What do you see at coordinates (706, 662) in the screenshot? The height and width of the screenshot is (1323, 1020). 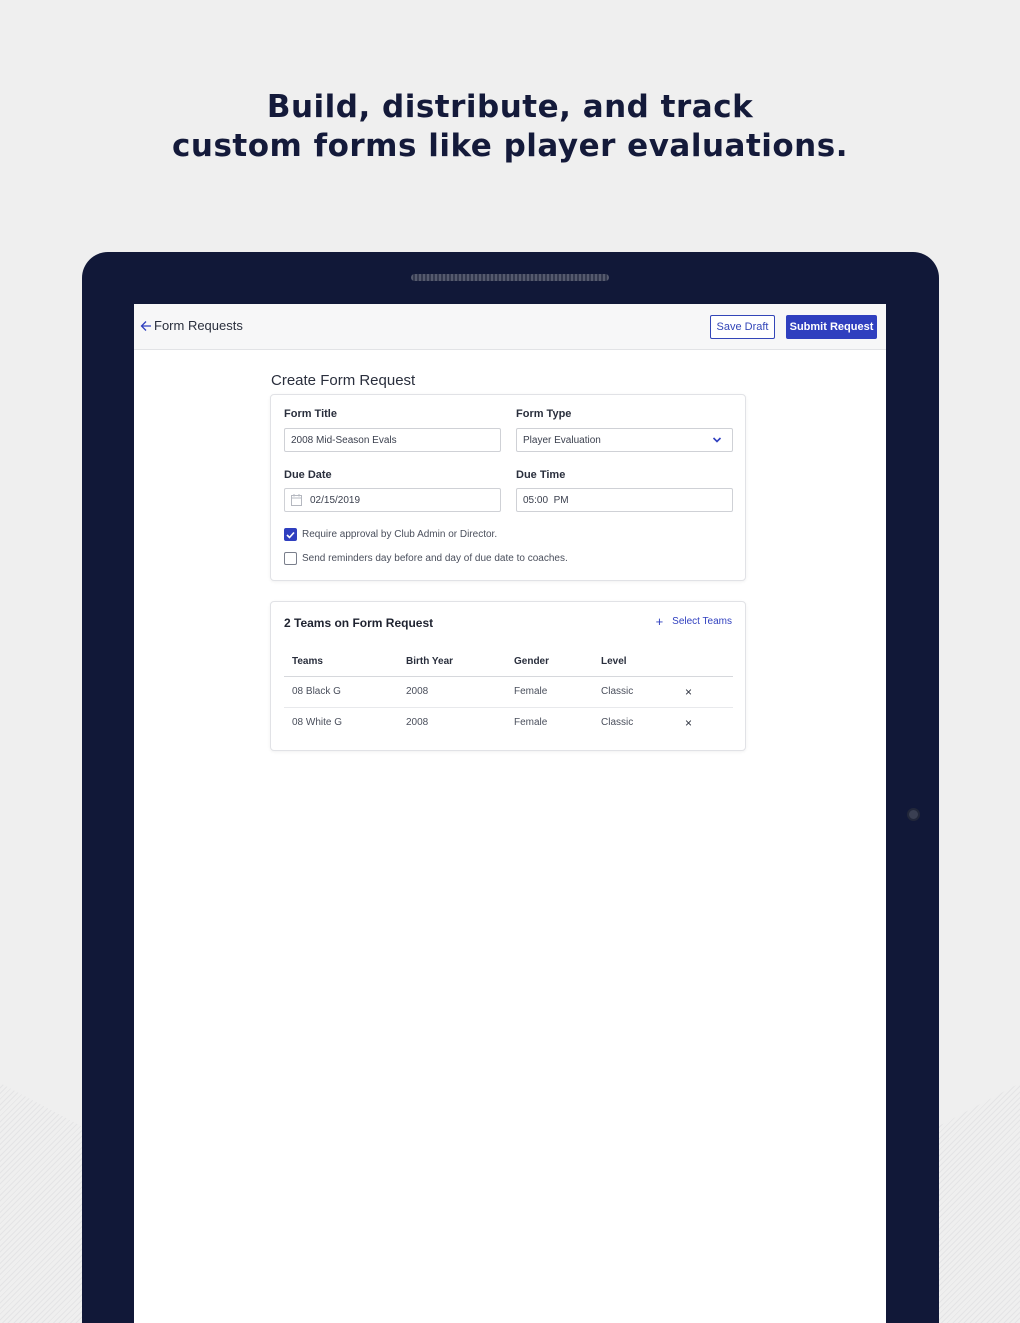 I see `column-header-remove` at bounding box center [706, 662].